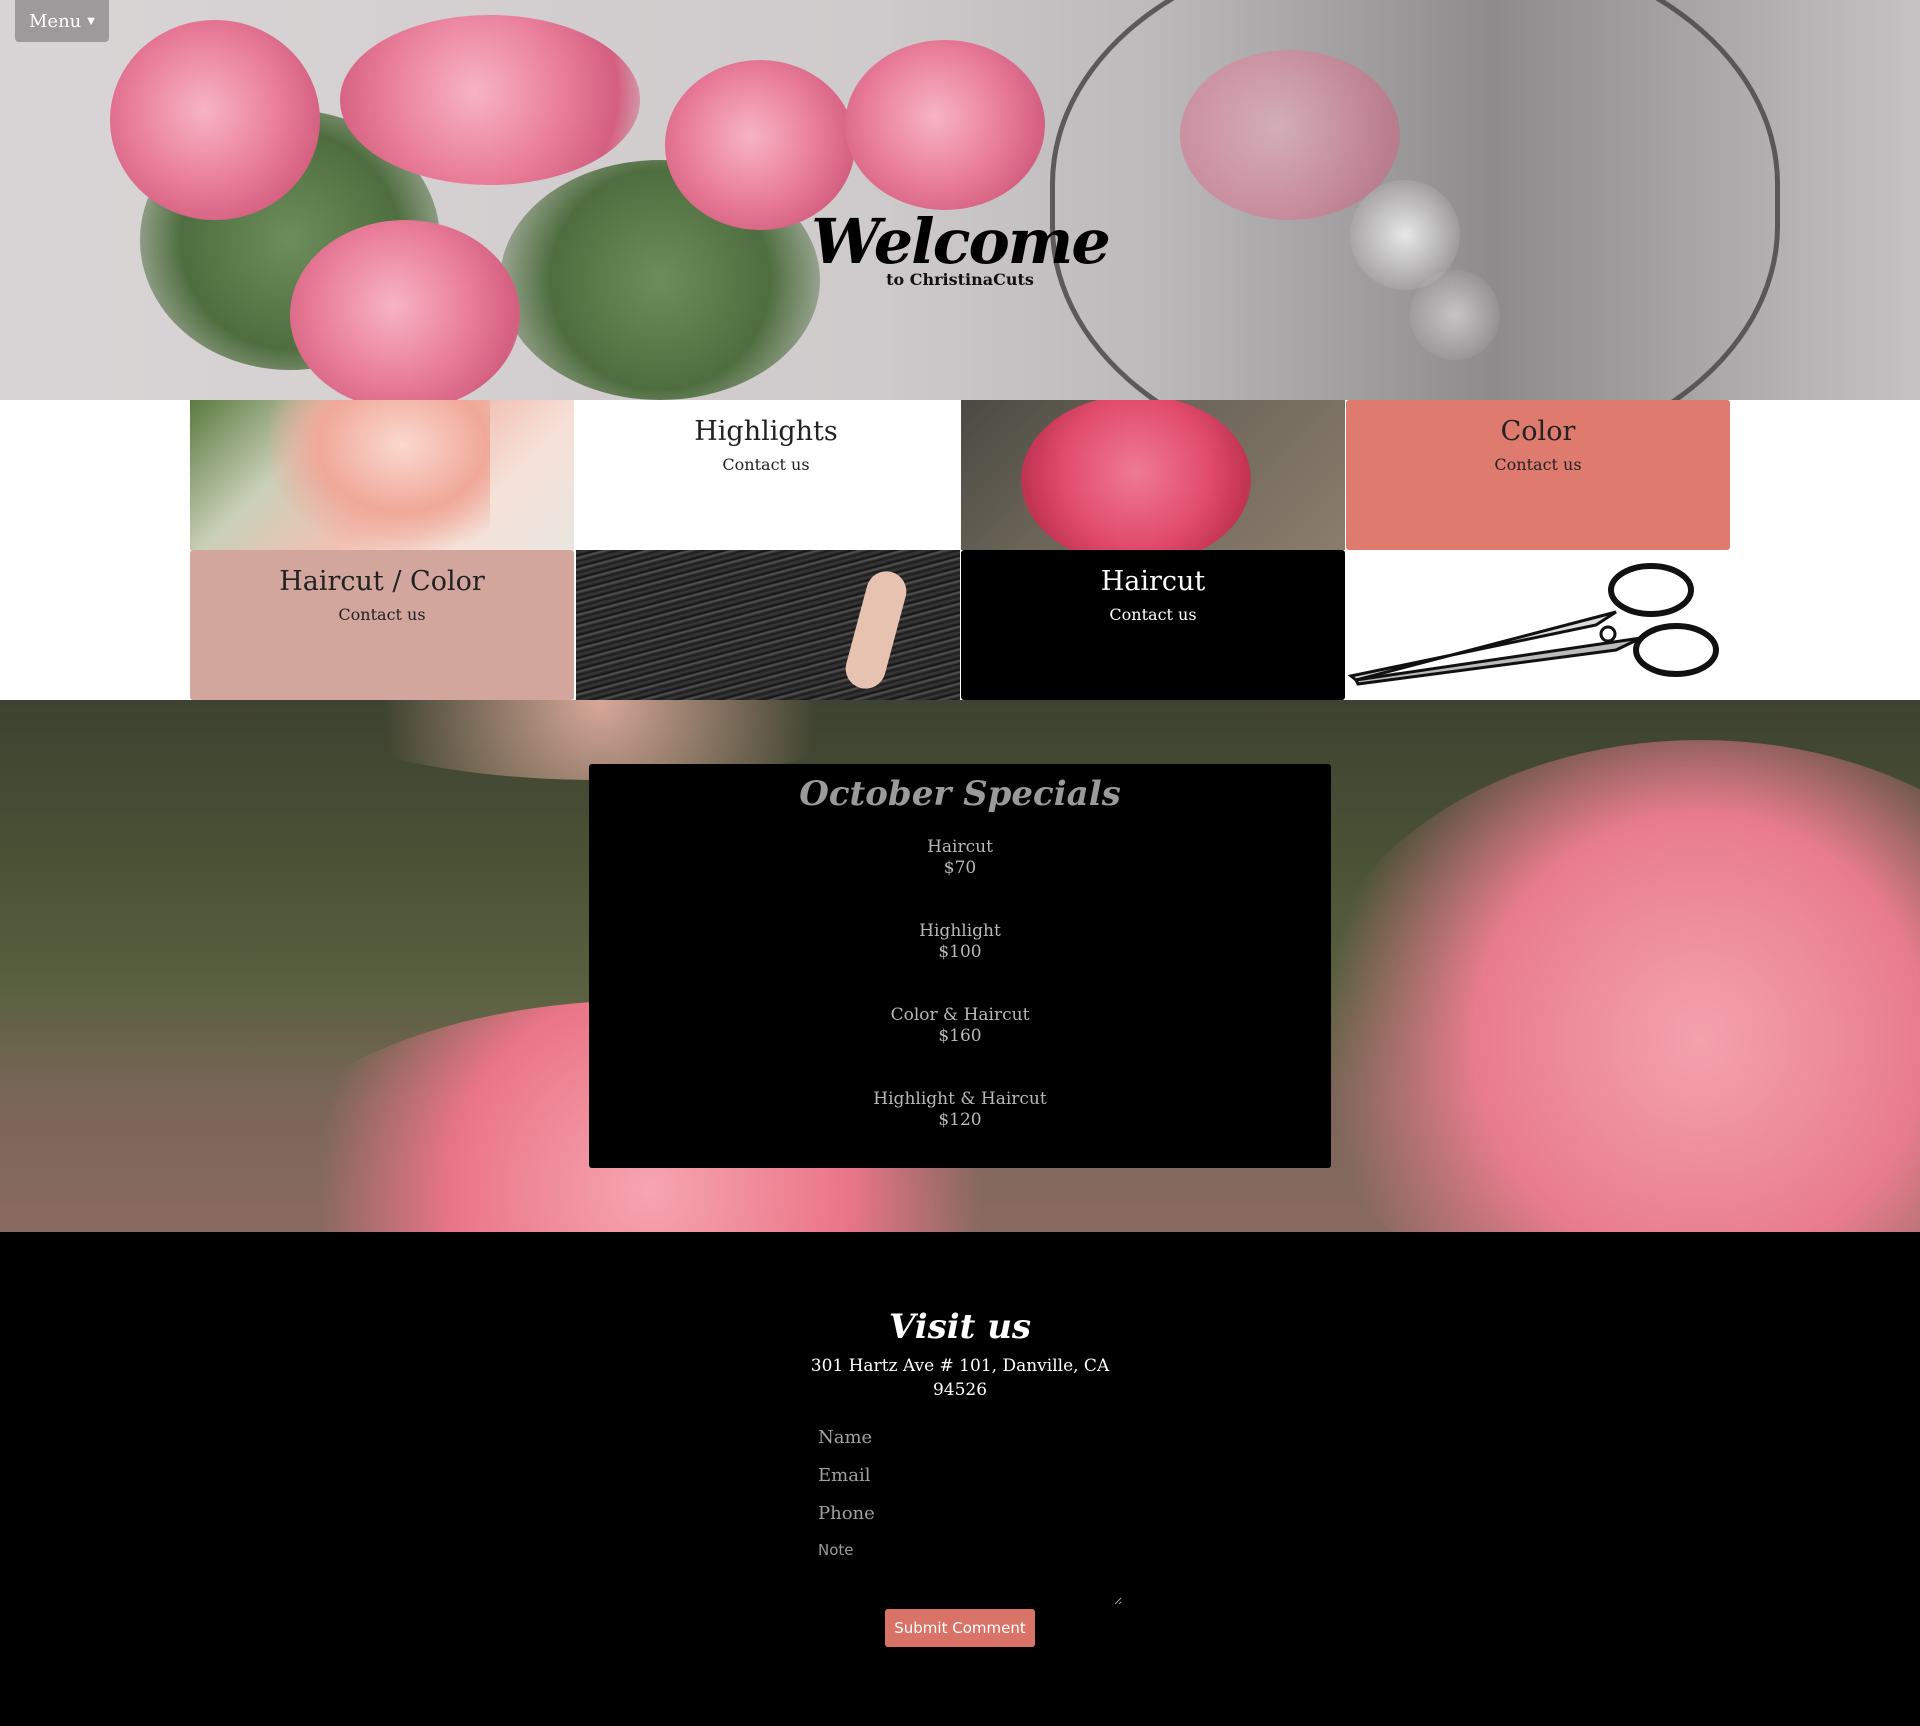 The height and width of the screenshot is (1726, 1920). What do you see at coordinates (960, 1120) in the screenshot?
I see `special-price: $120` at bounding box center [960, 1120].